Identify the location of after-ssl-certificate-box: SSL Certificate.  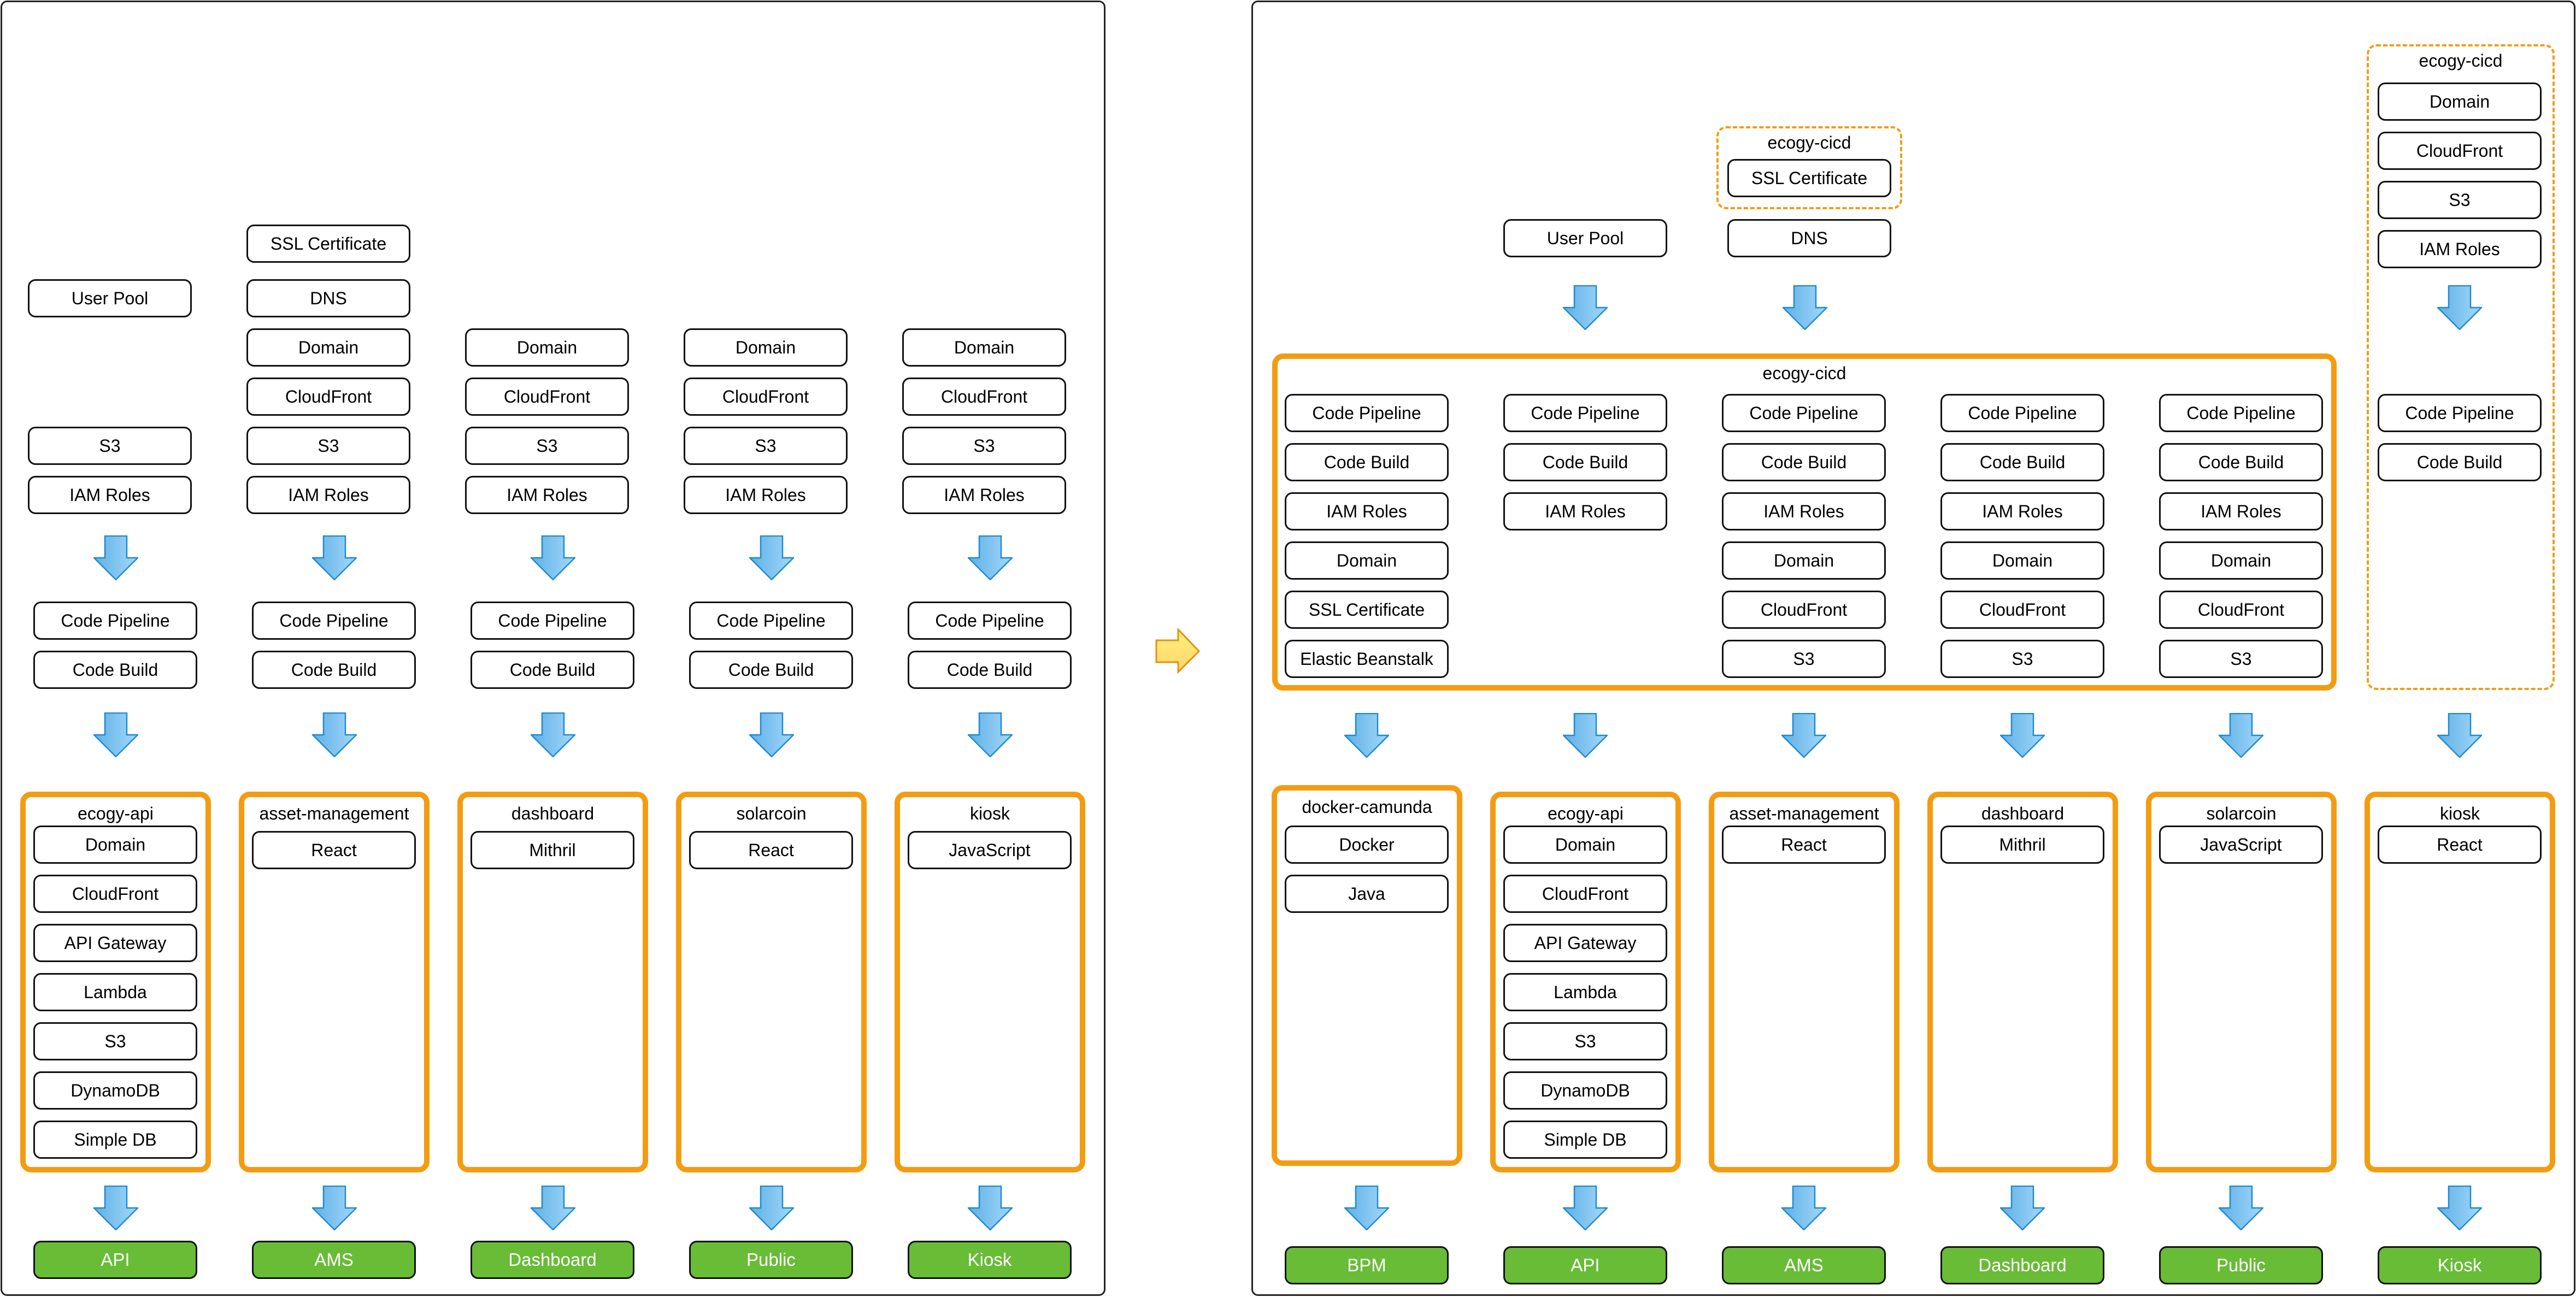
(1809, 178).